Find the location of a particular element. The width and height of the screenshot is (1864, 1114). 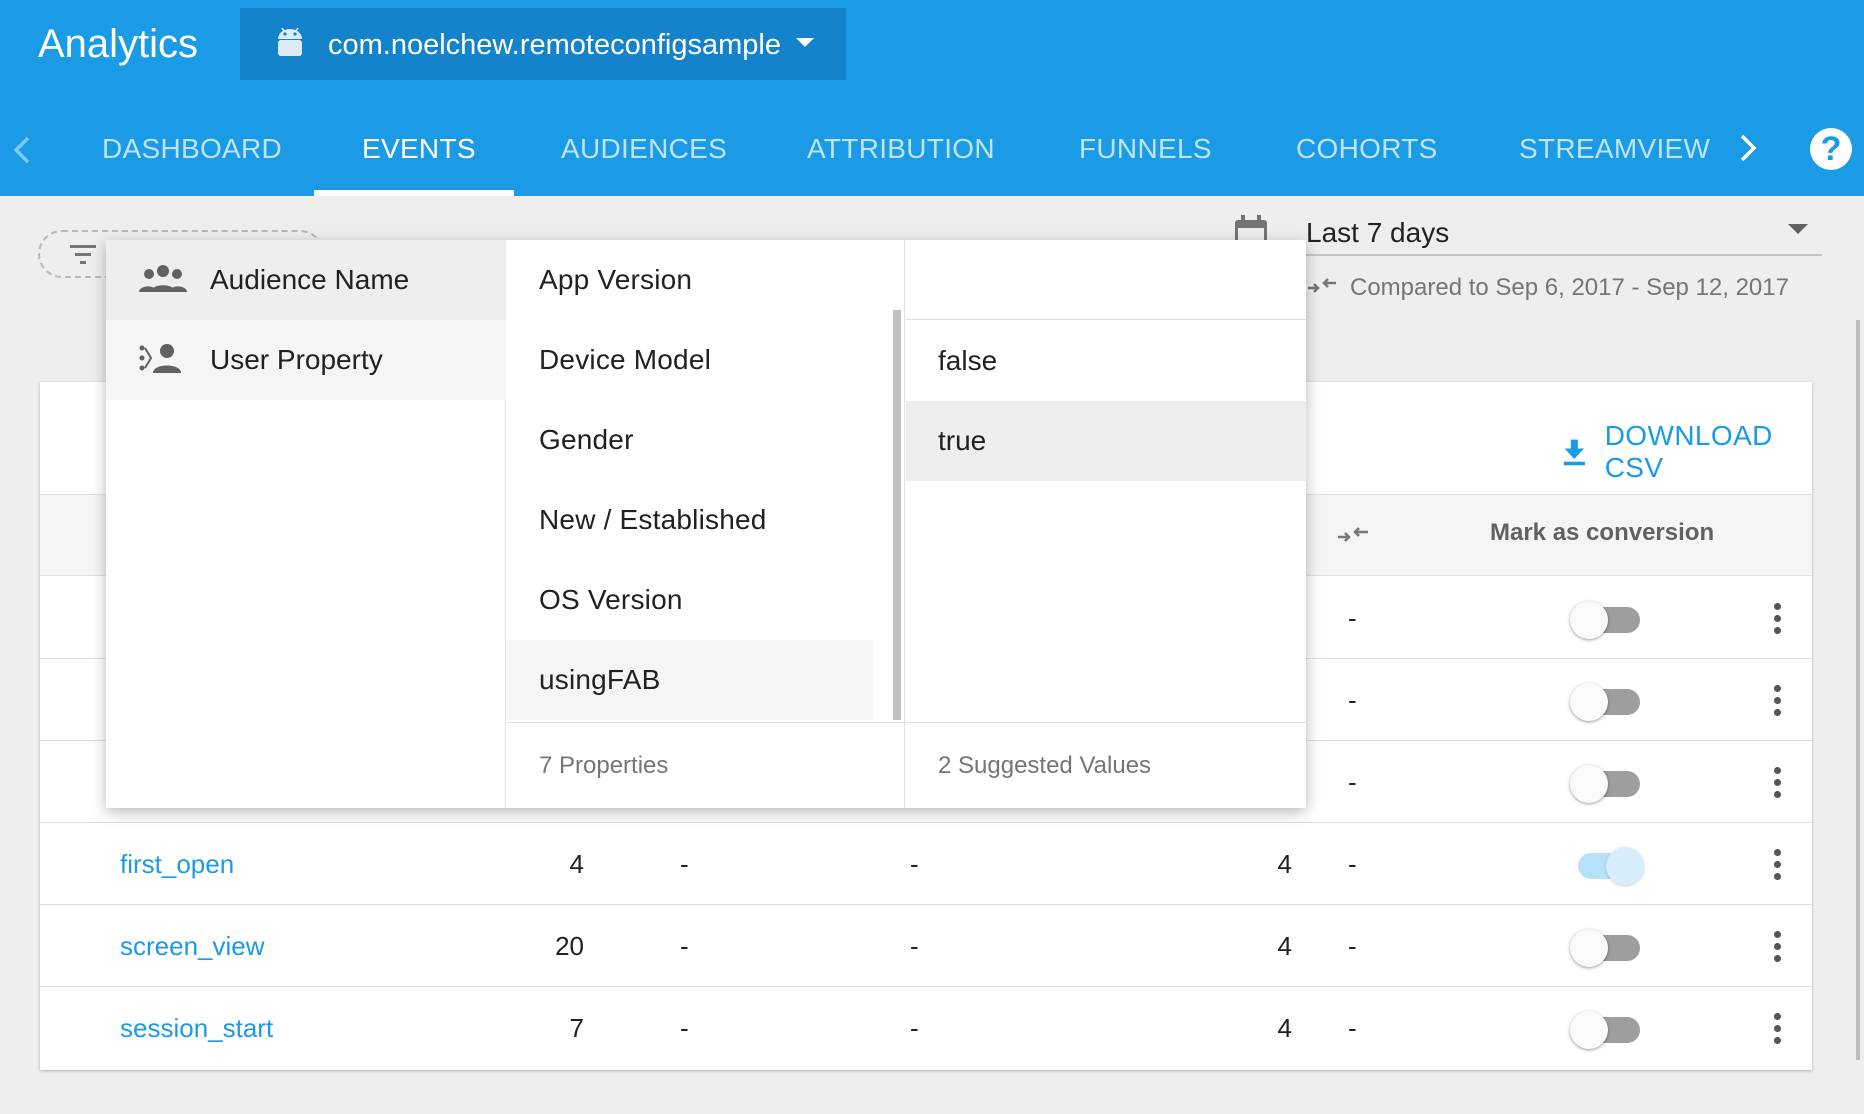

event-name-link: first_open is located at coordinates (177, 864).